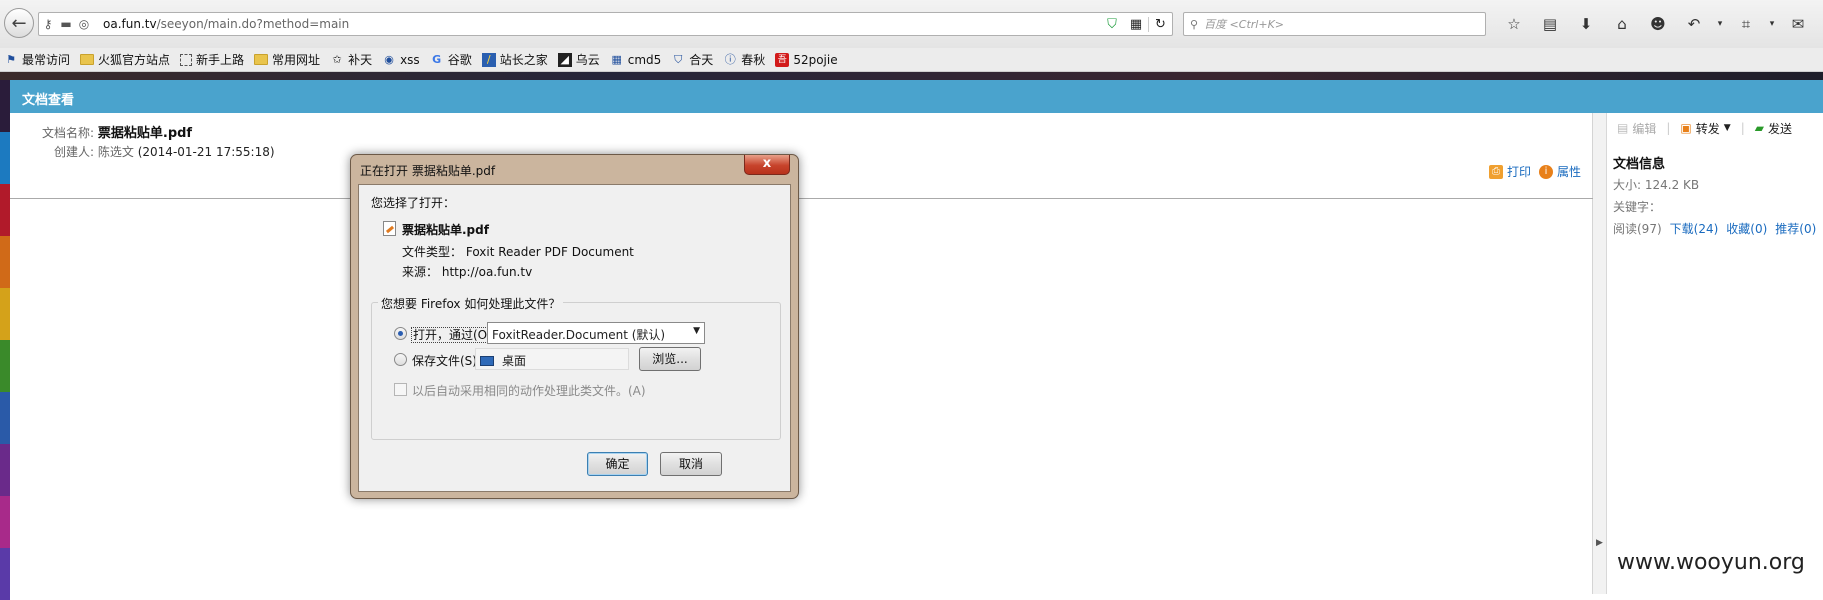  Describe the element at coordinates (1600, 353) in the screenshot. I see `panel-splitter: ▶` at that location.